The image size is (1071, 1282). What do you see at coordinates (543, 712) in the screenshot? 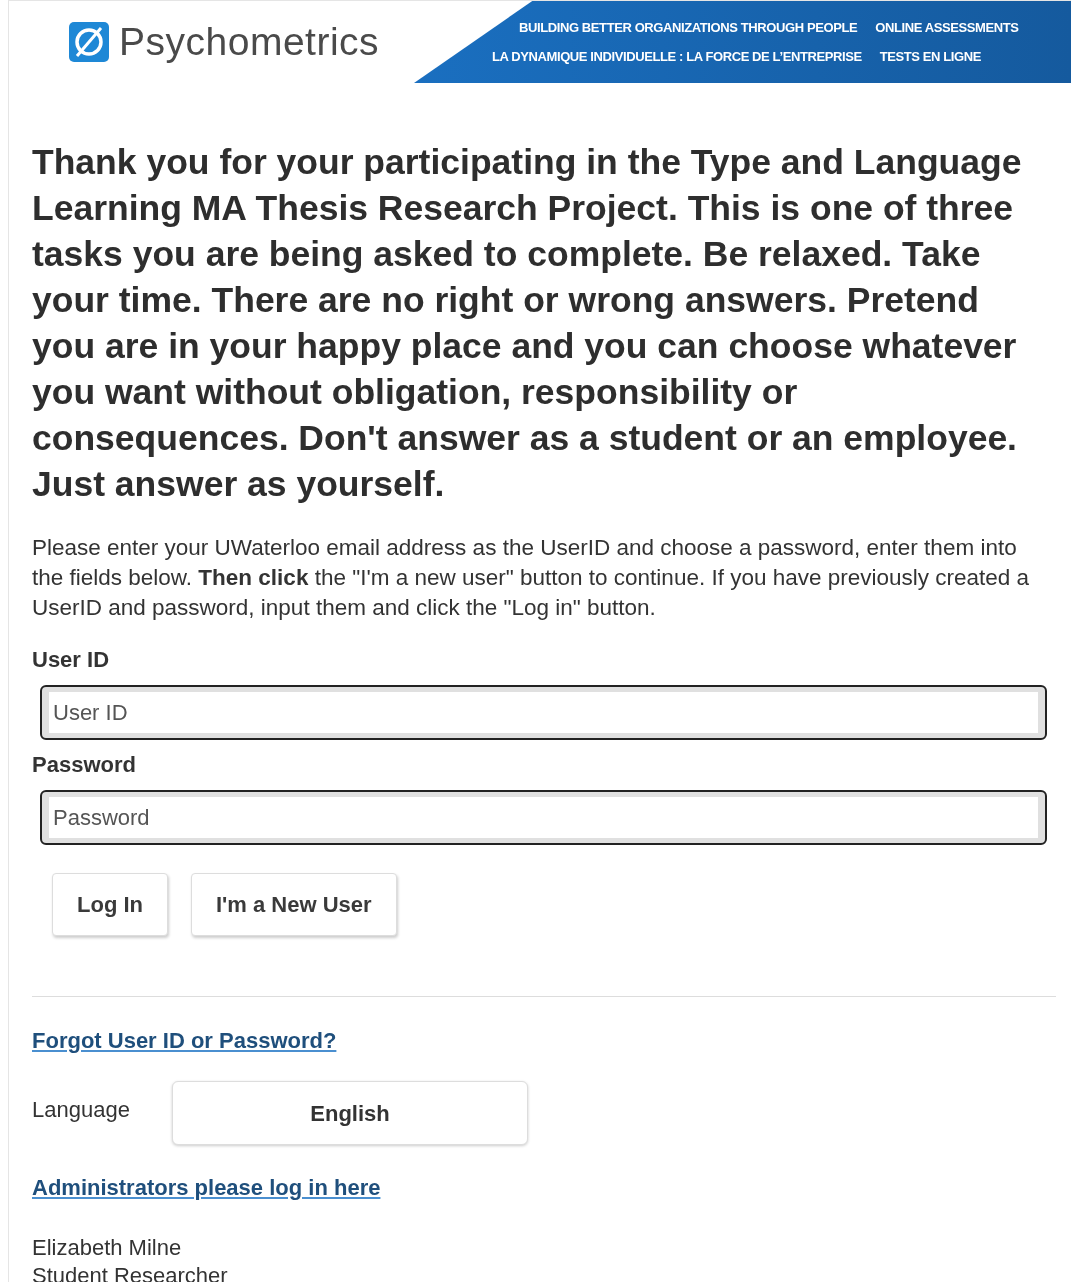
I see `input-field: User ID` at bounding box center [543, 712].